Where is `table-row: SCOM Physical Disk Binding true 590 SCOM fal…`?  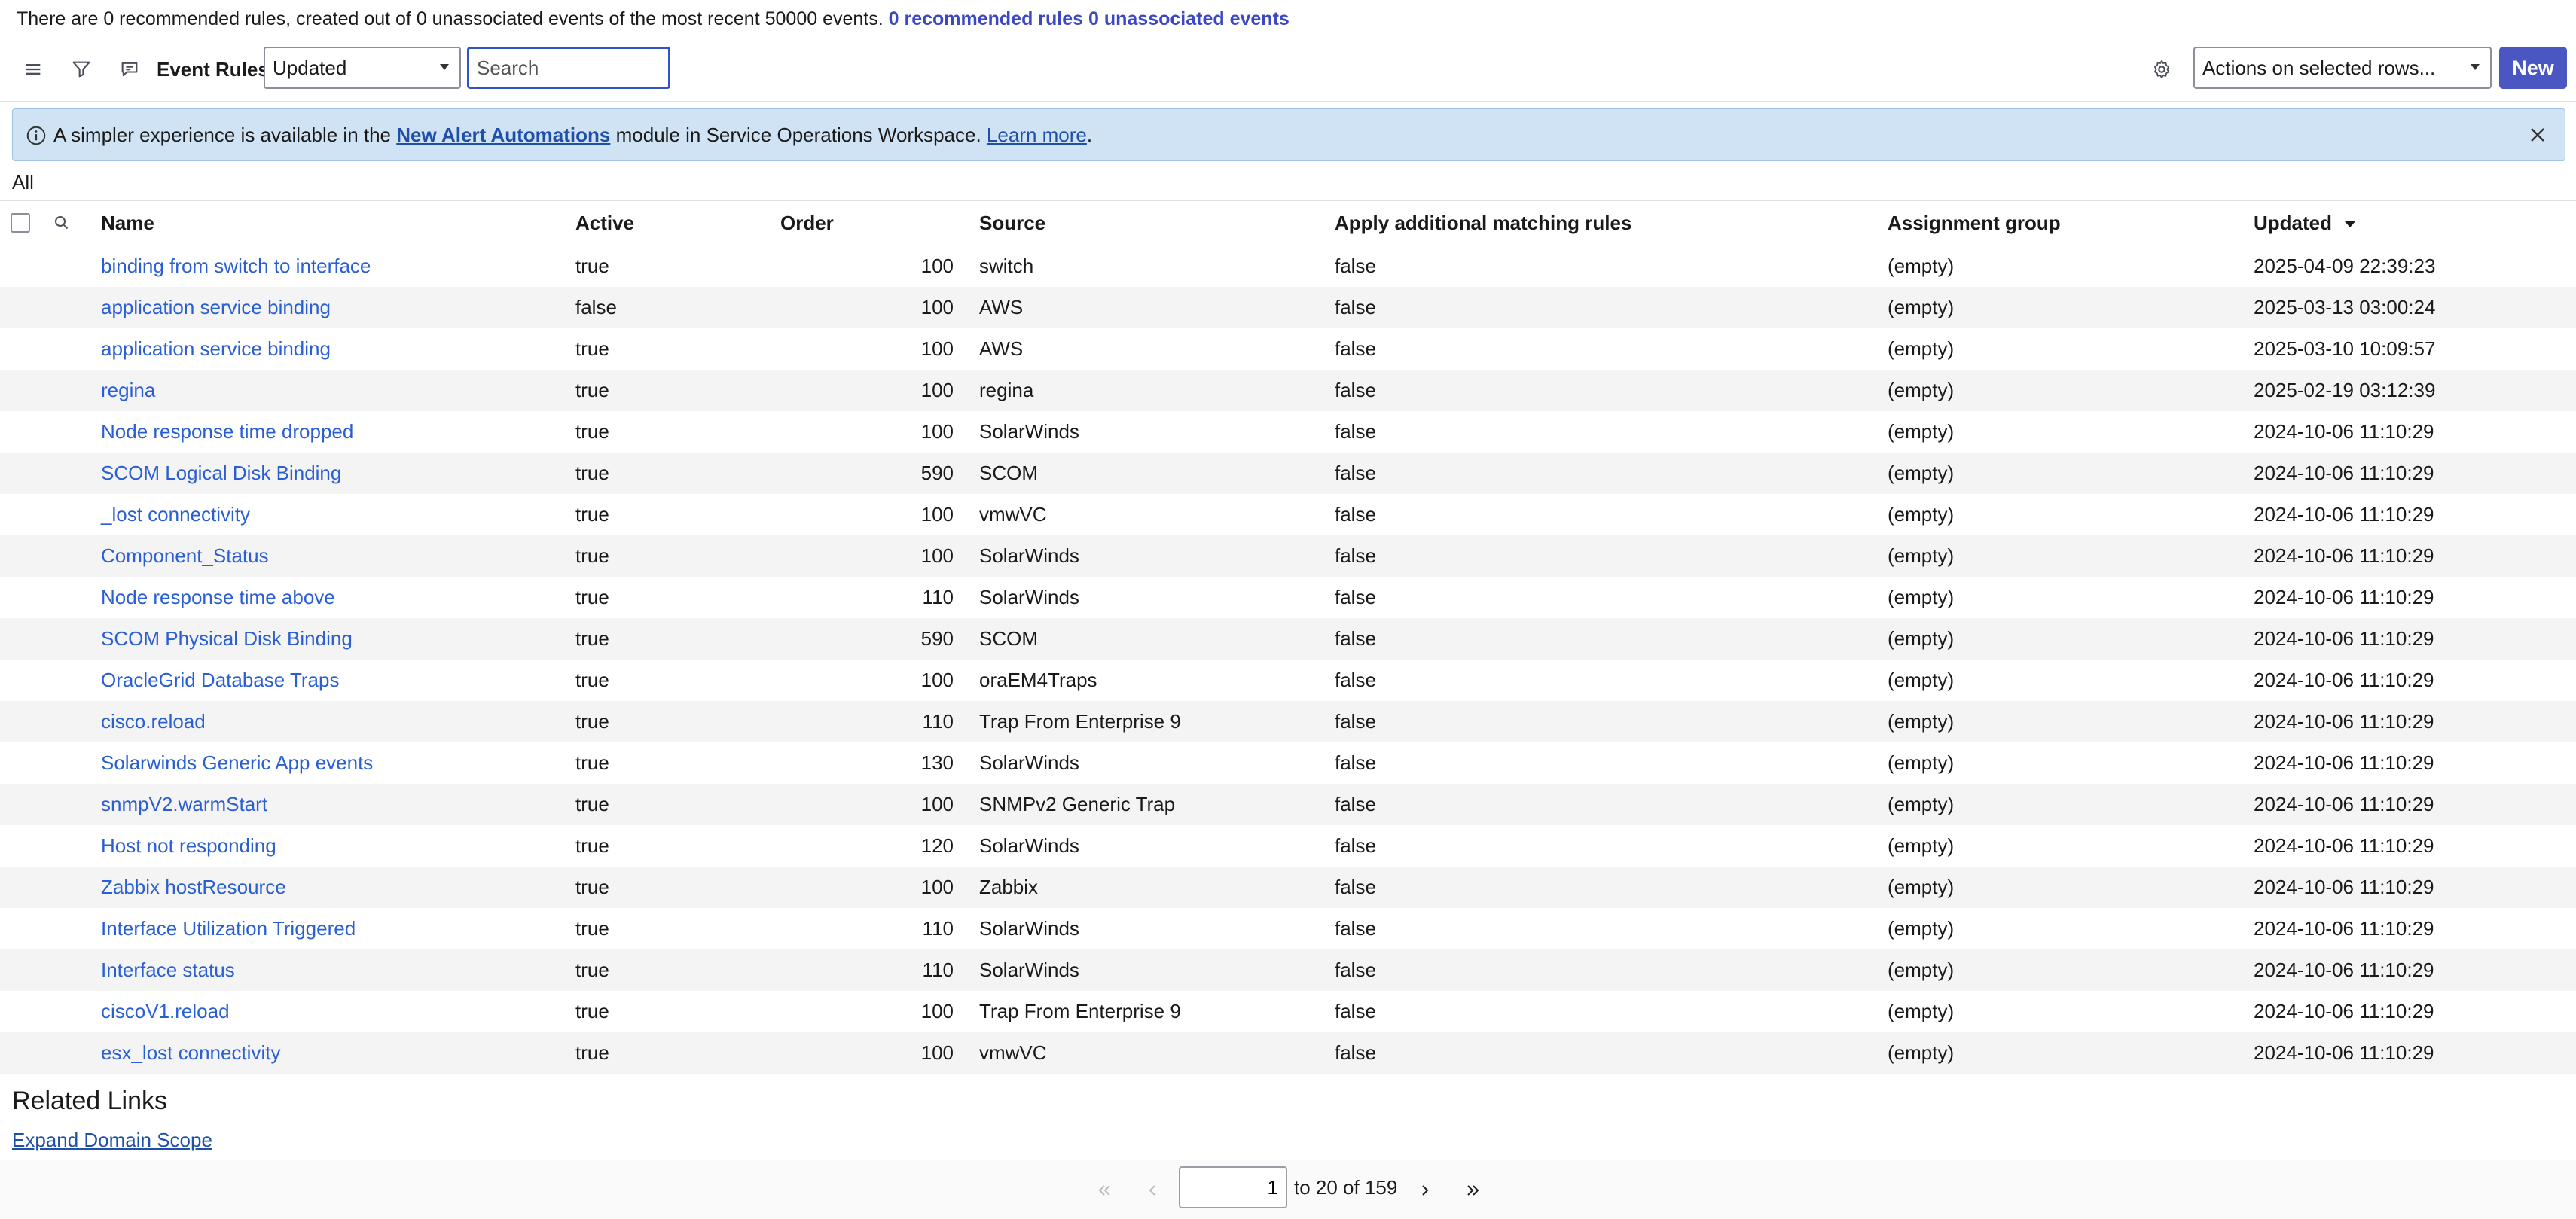
table-row: SCOM Physical Disk Binding true 590 SCOM fal… is located at coordinates (1288, 639).